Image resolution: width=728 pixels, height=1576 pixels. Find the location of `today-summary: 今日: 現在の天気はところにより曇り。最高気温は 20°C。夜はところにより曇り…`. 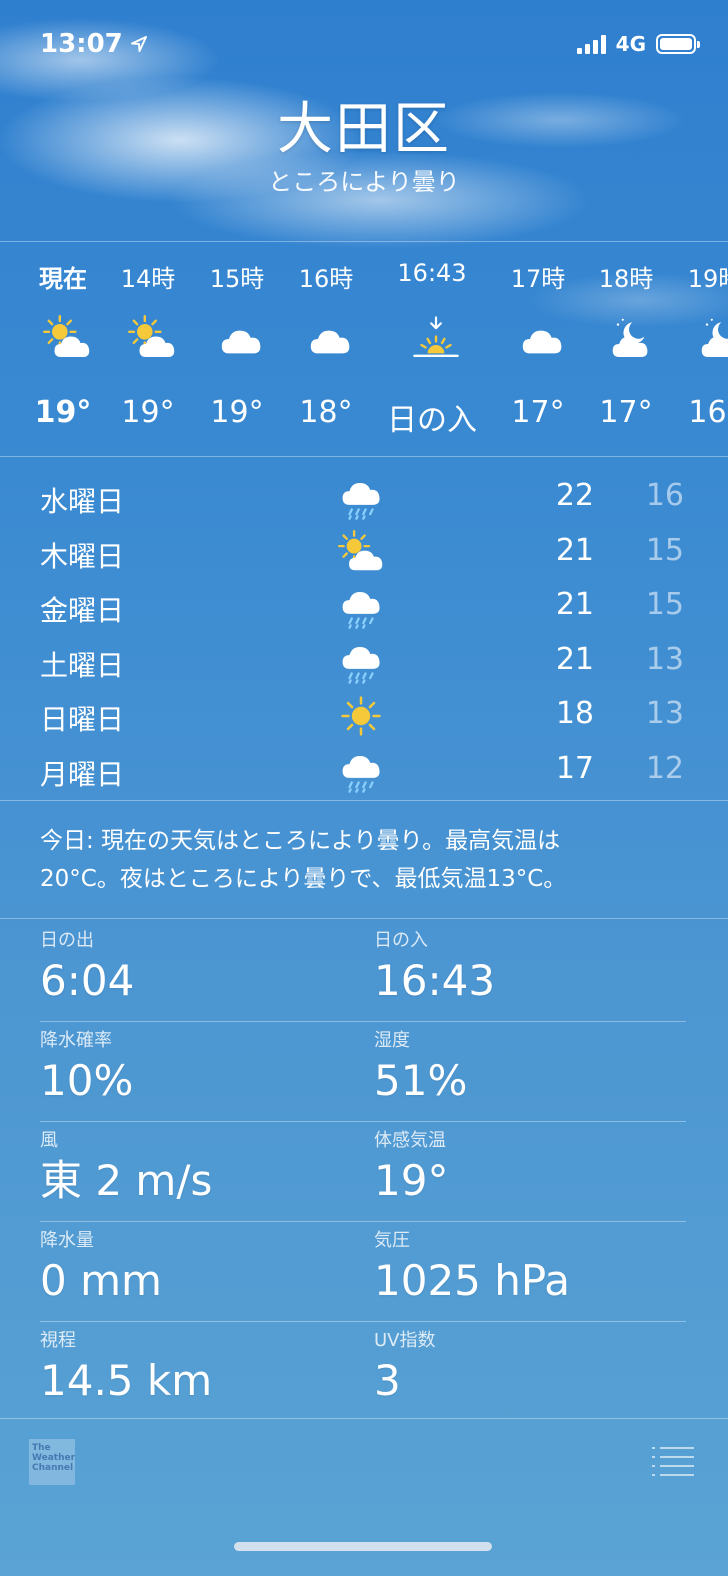

today-summary: 今日: 現在の天気はところにより曇り。最高気温は 20°C。夜はところにより曇り… is located at coordinates (360, 860).